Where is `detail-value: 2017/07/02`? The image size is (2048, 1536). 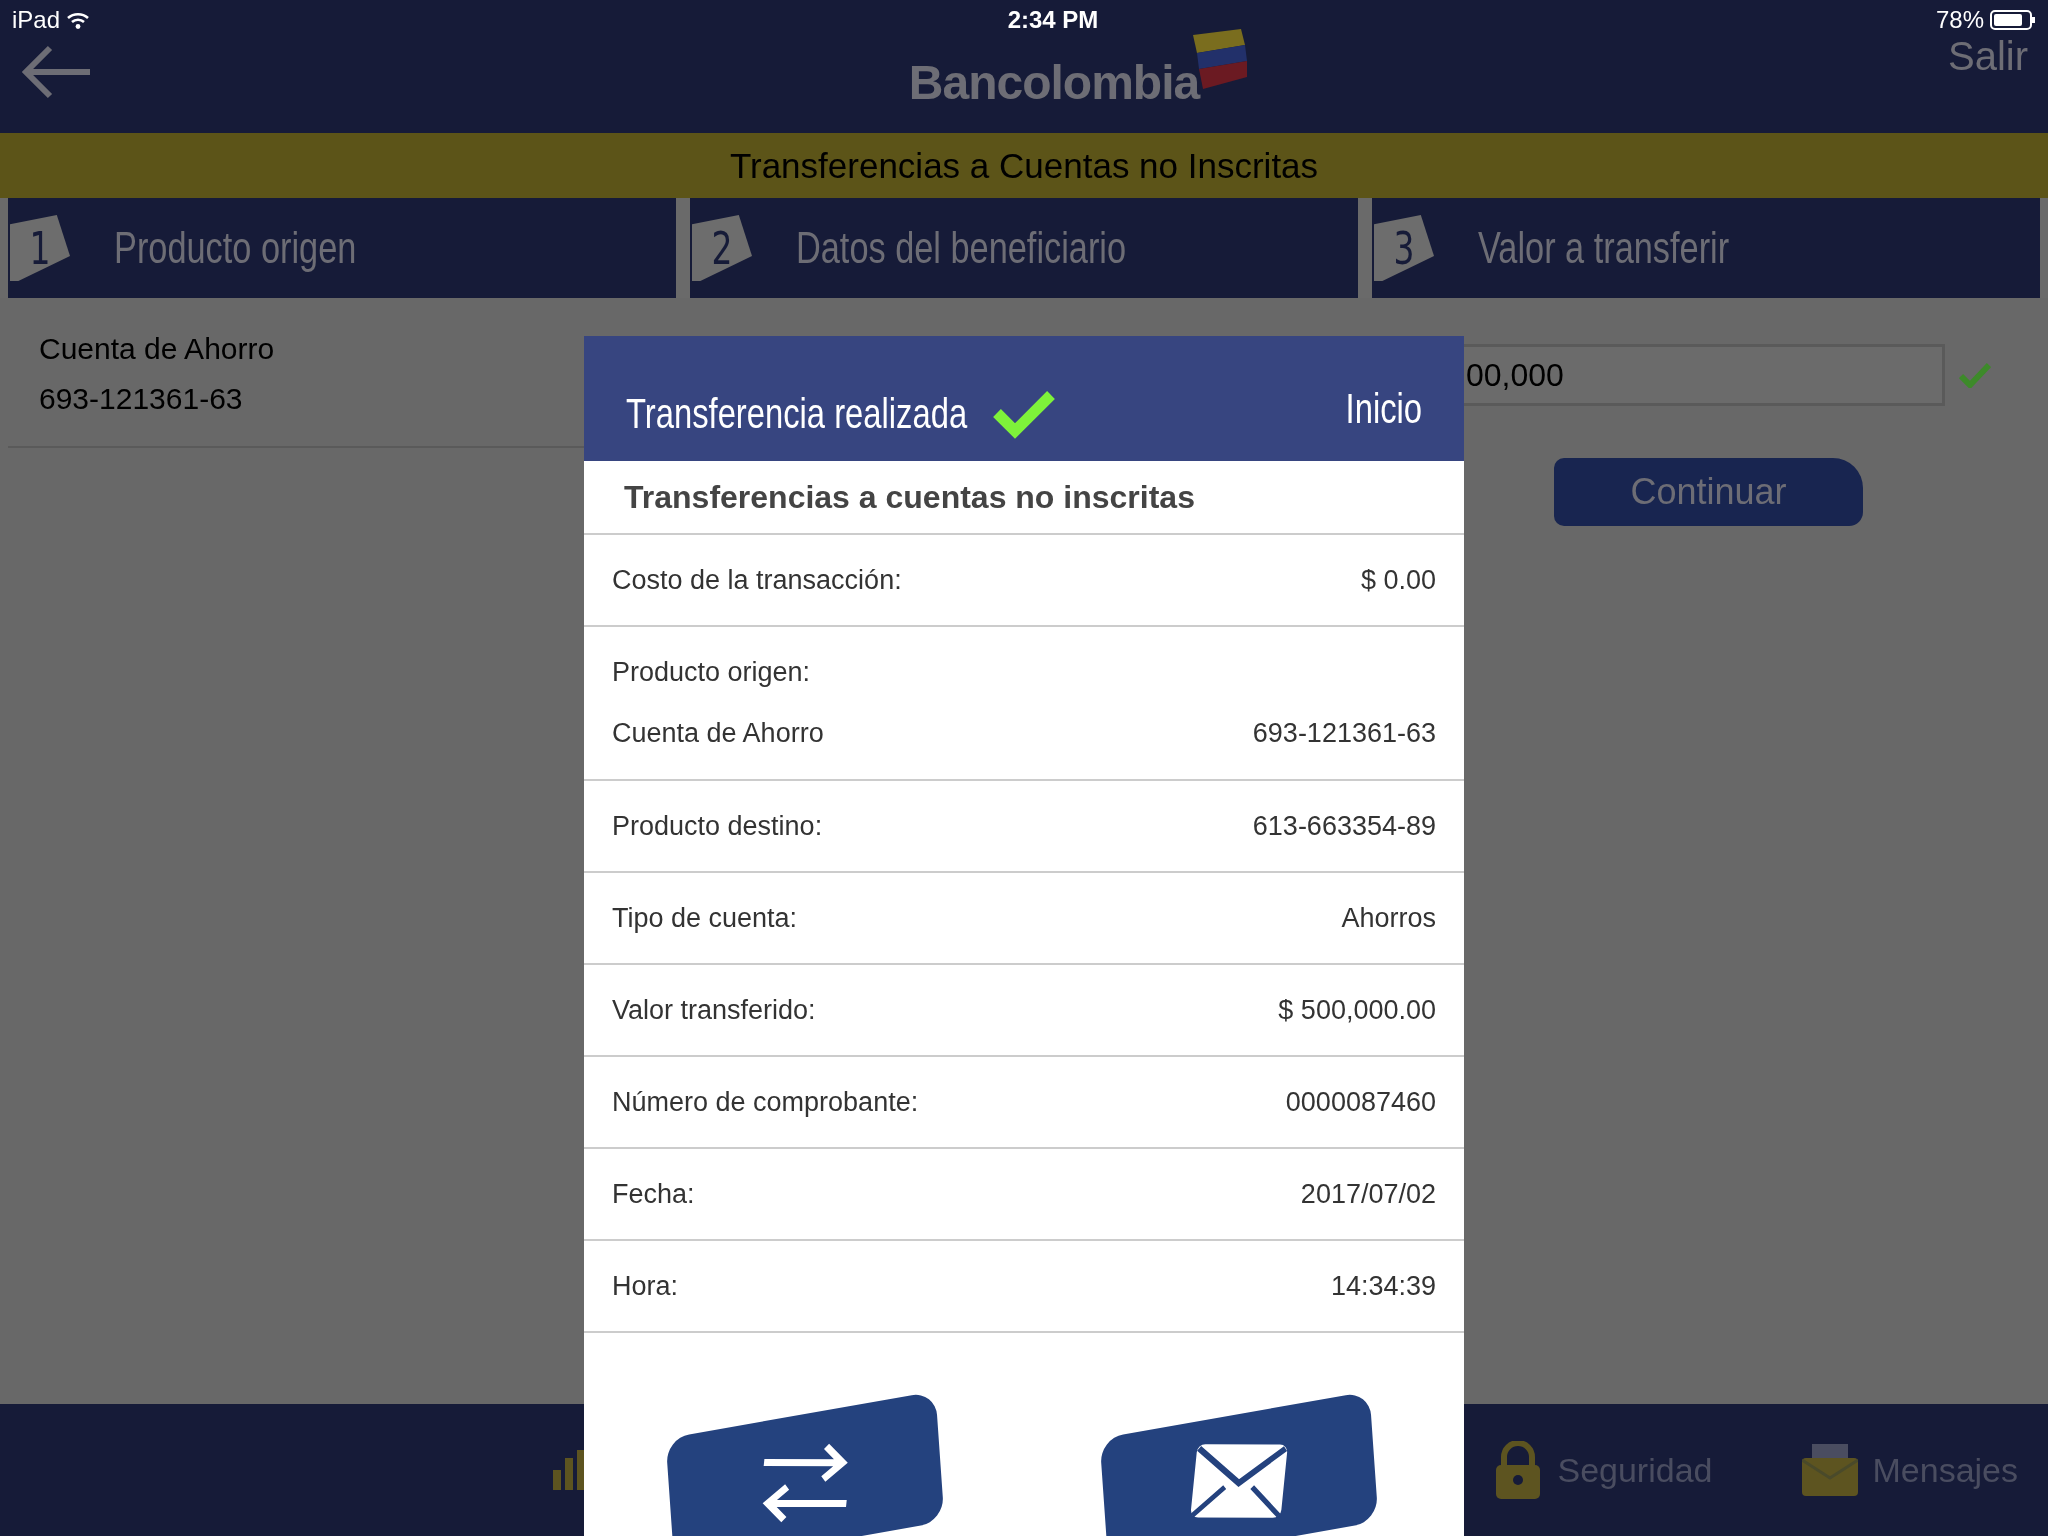 detail-value: 2017/07/02 is located at coordinates (1368, 1194).